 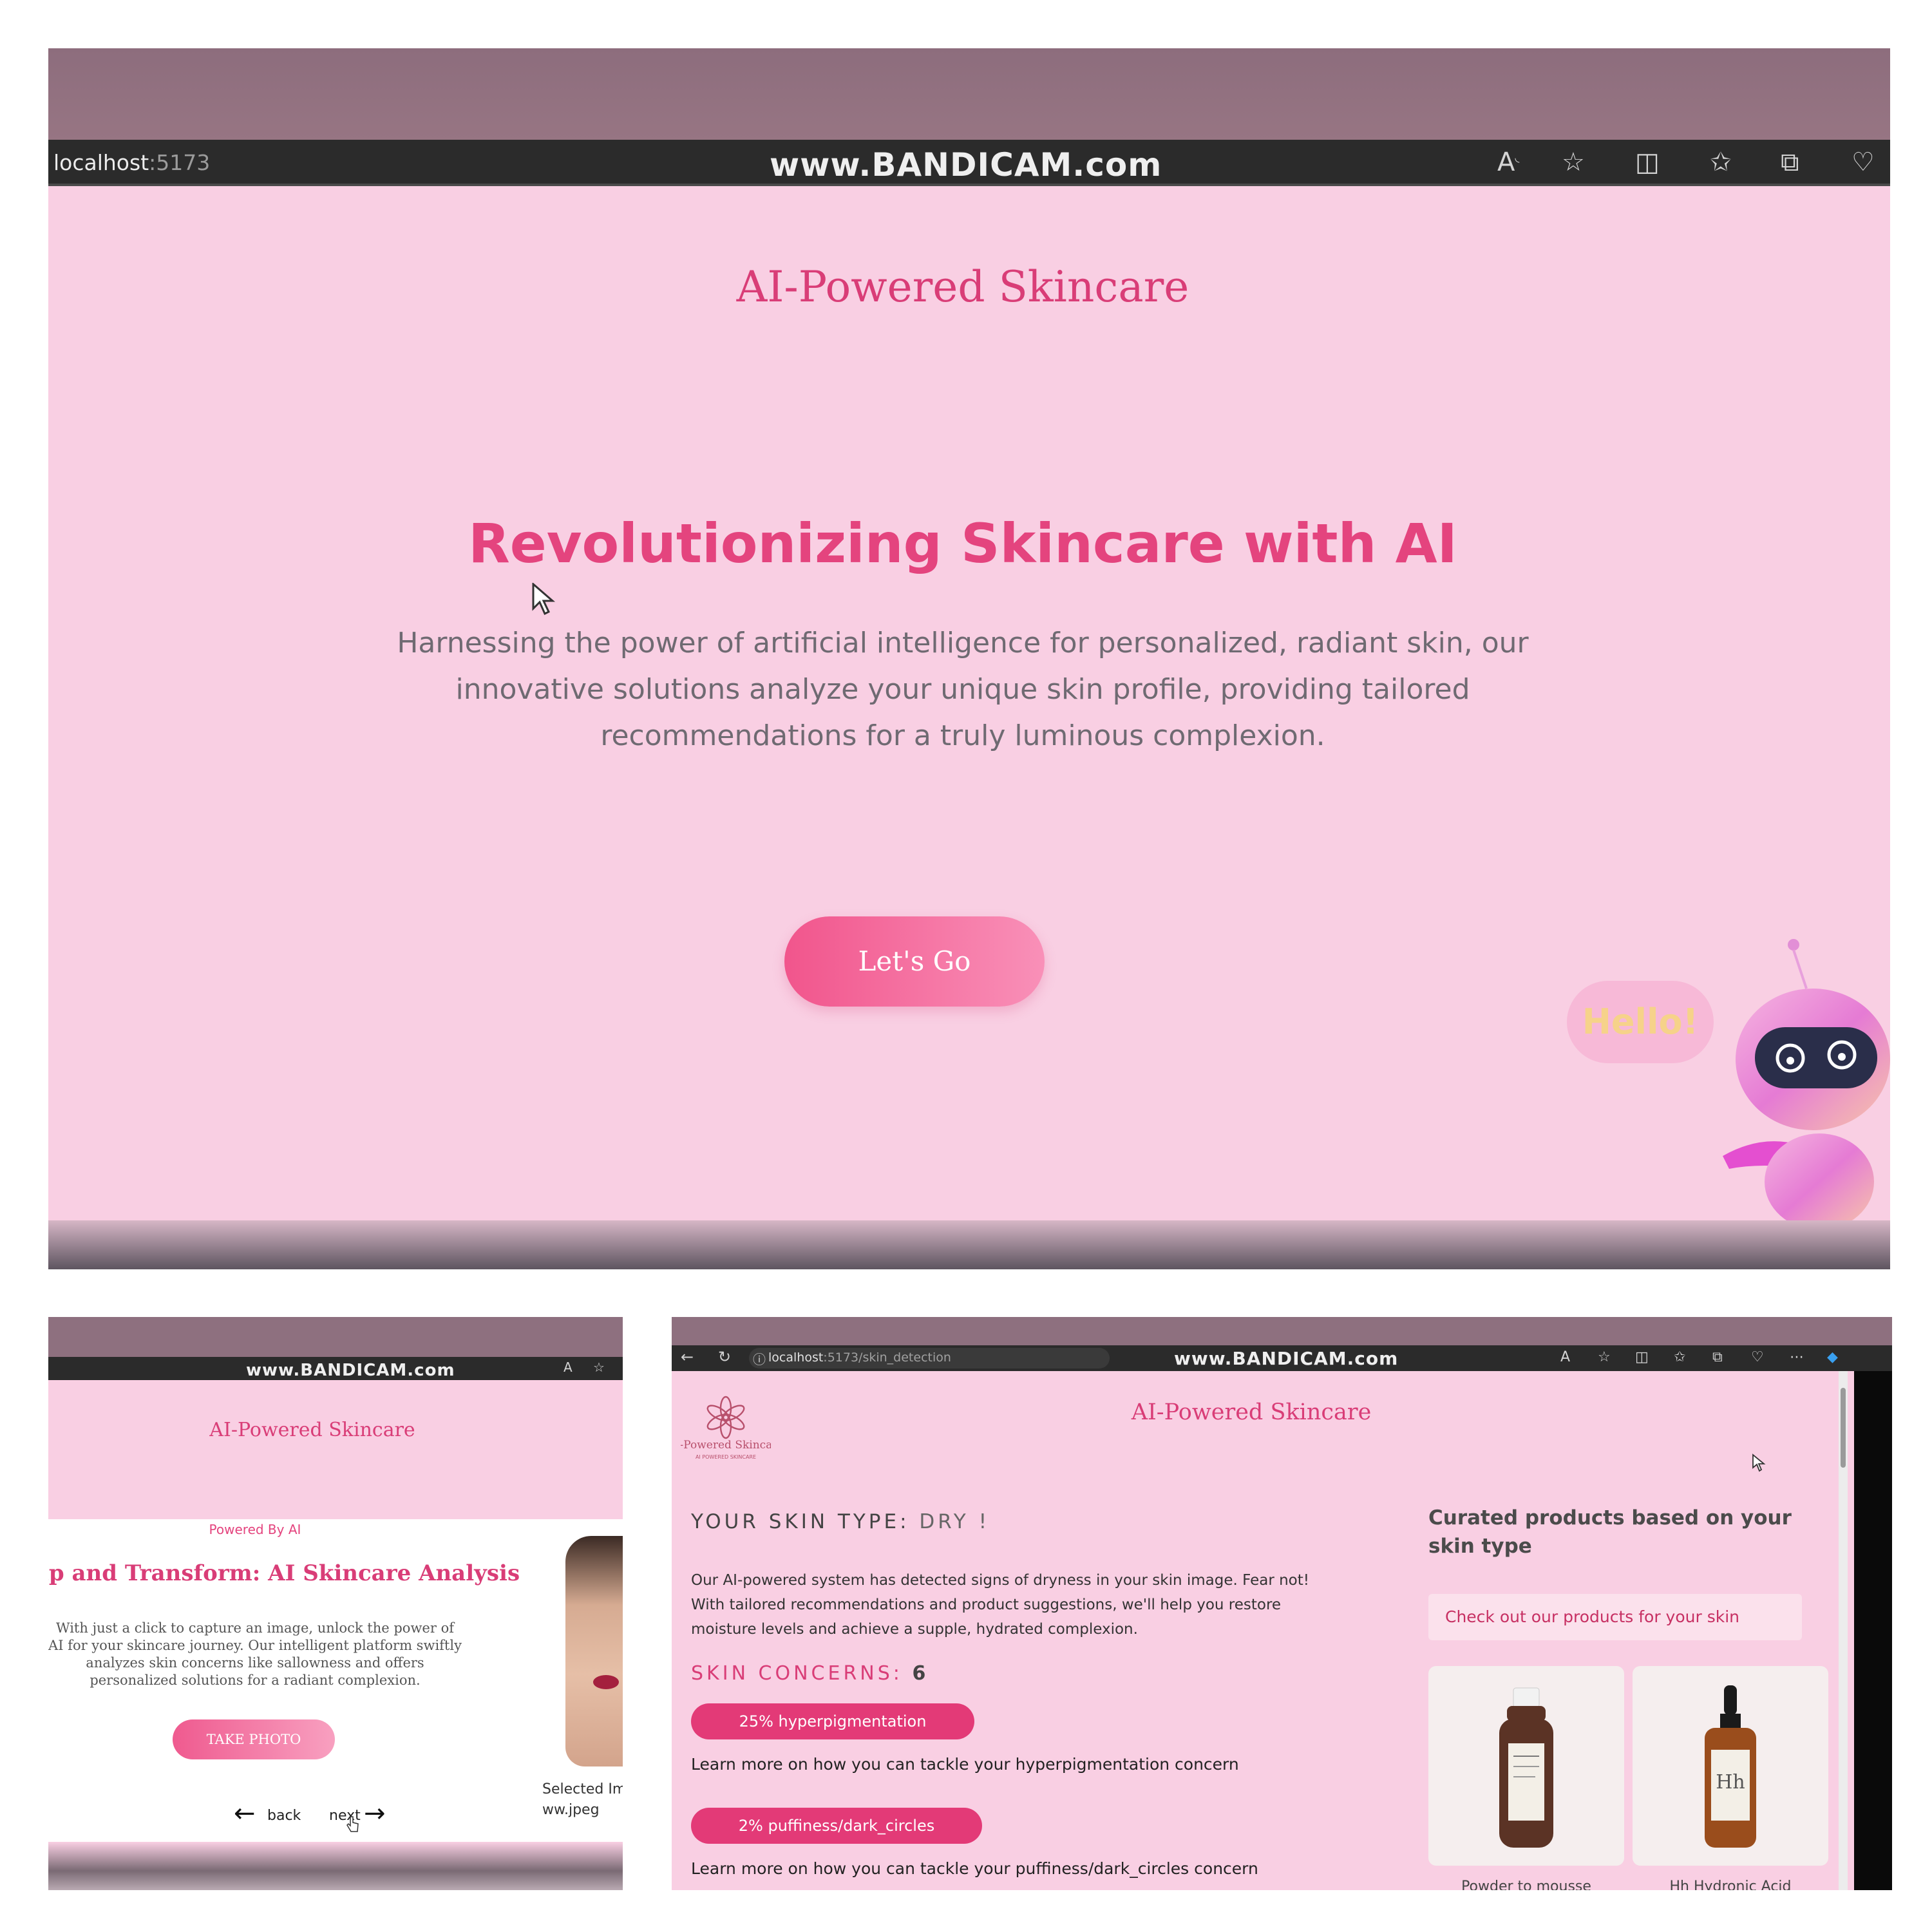 What do you see at coordinates (1640, 1022) in the screenshot?
I see `hello-speech-bubble: Hello!` at bounding box center [1640, 1022].